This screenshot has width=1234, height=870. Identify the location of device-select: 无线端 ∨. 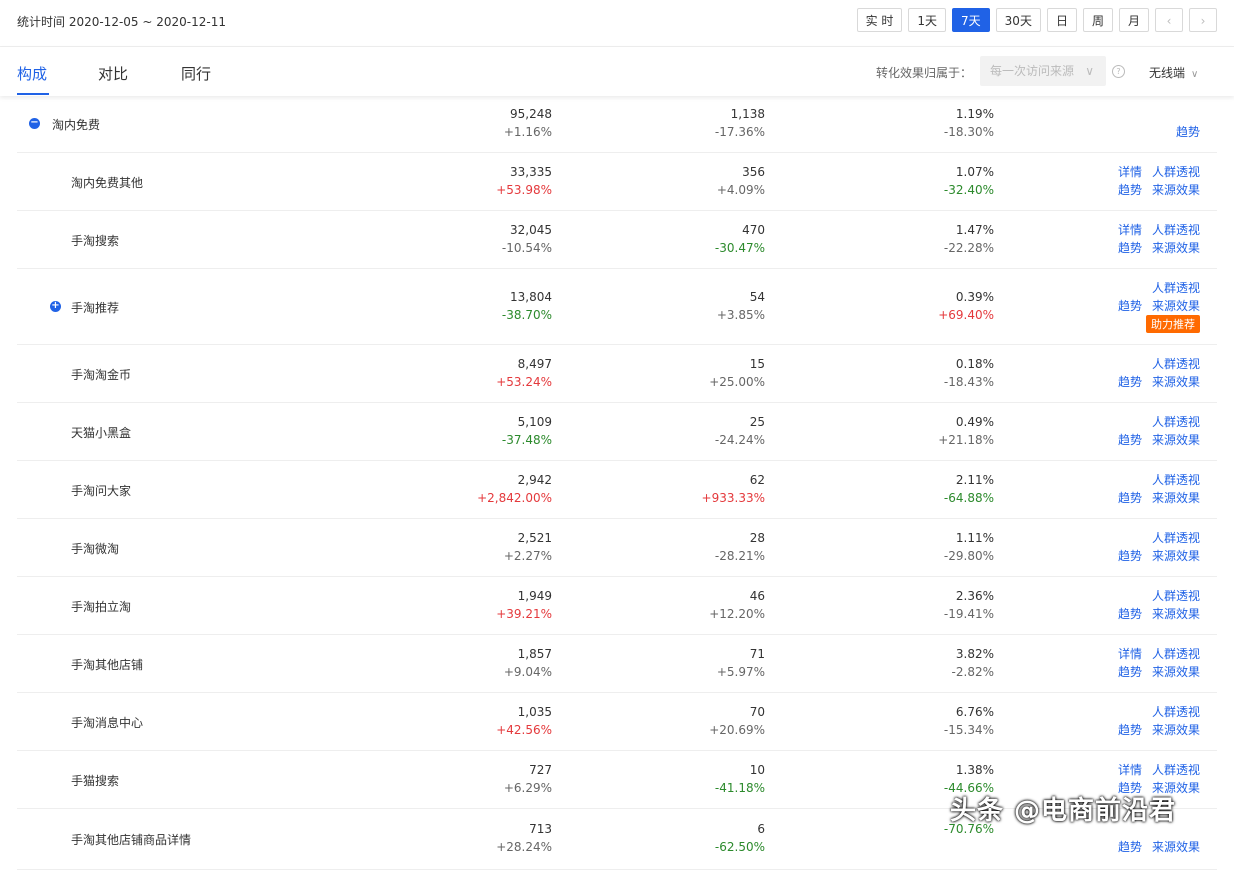
(1173, 72).